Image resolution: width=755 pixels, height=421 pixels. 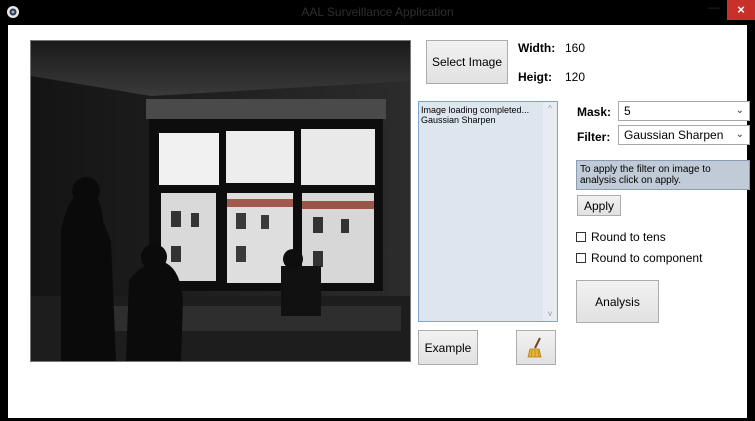 What do you see at coordinates (627, 111) in the screenshot?
I see `mask-value: 5` at bounding box center [627, 111].